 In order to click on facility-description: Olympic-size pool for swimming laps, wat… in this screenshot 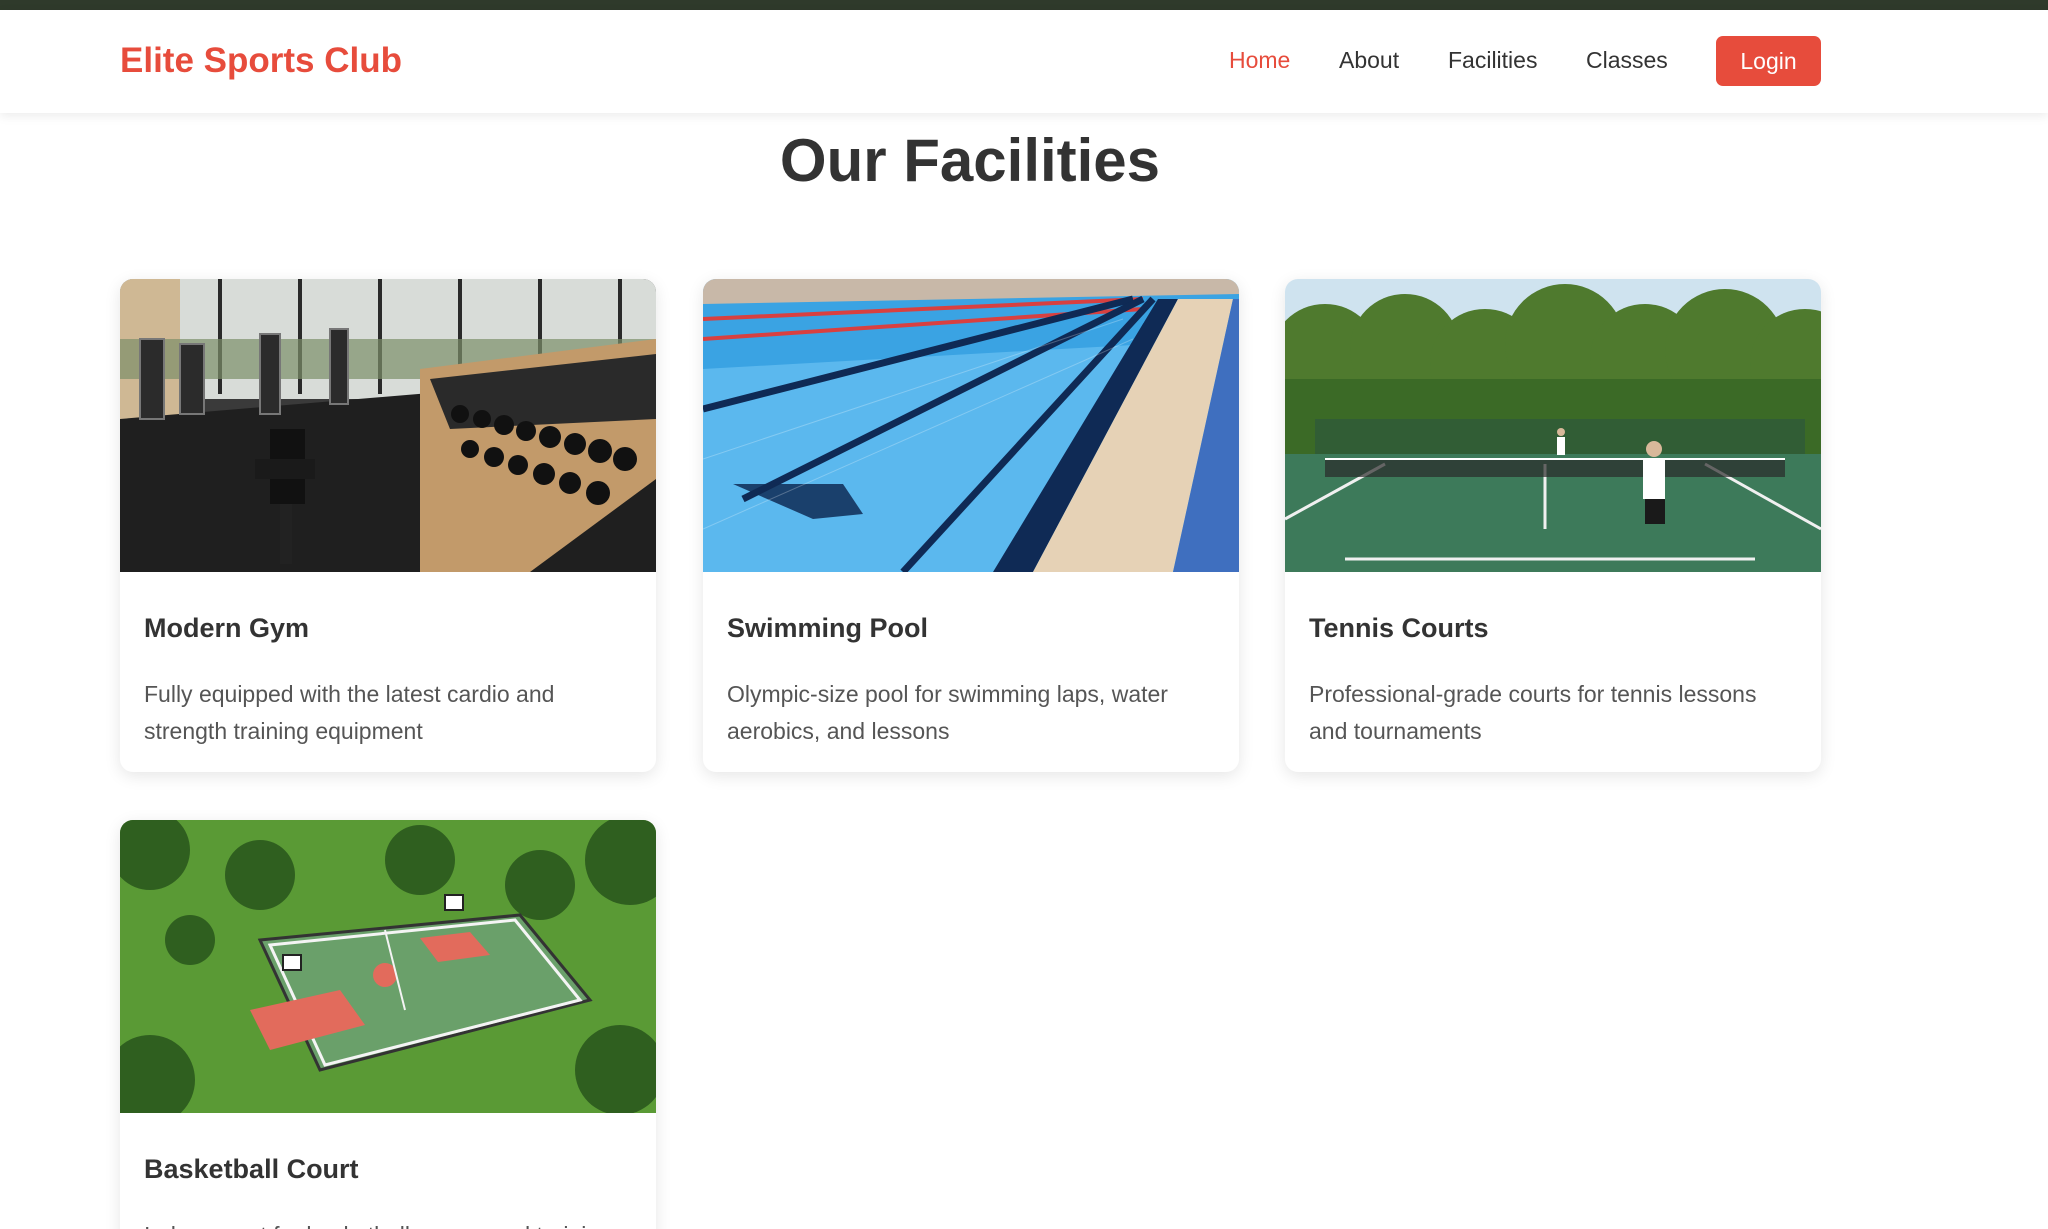, I will do `click(947, 712)`.